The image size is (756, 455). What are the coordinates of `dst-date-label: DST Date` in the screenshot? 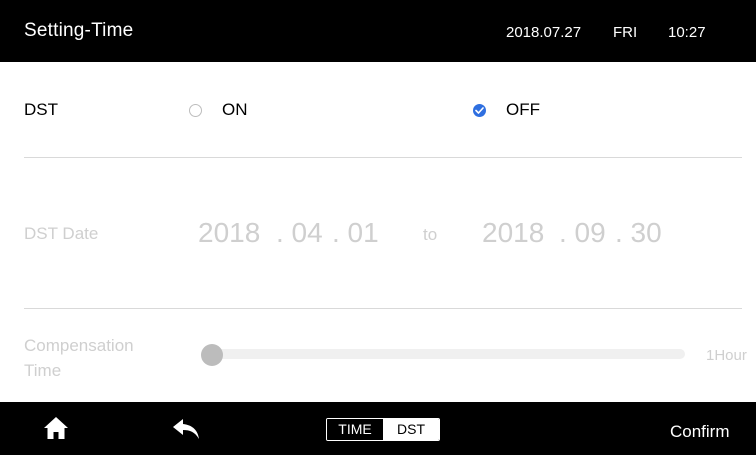 It's located at (61, 233).